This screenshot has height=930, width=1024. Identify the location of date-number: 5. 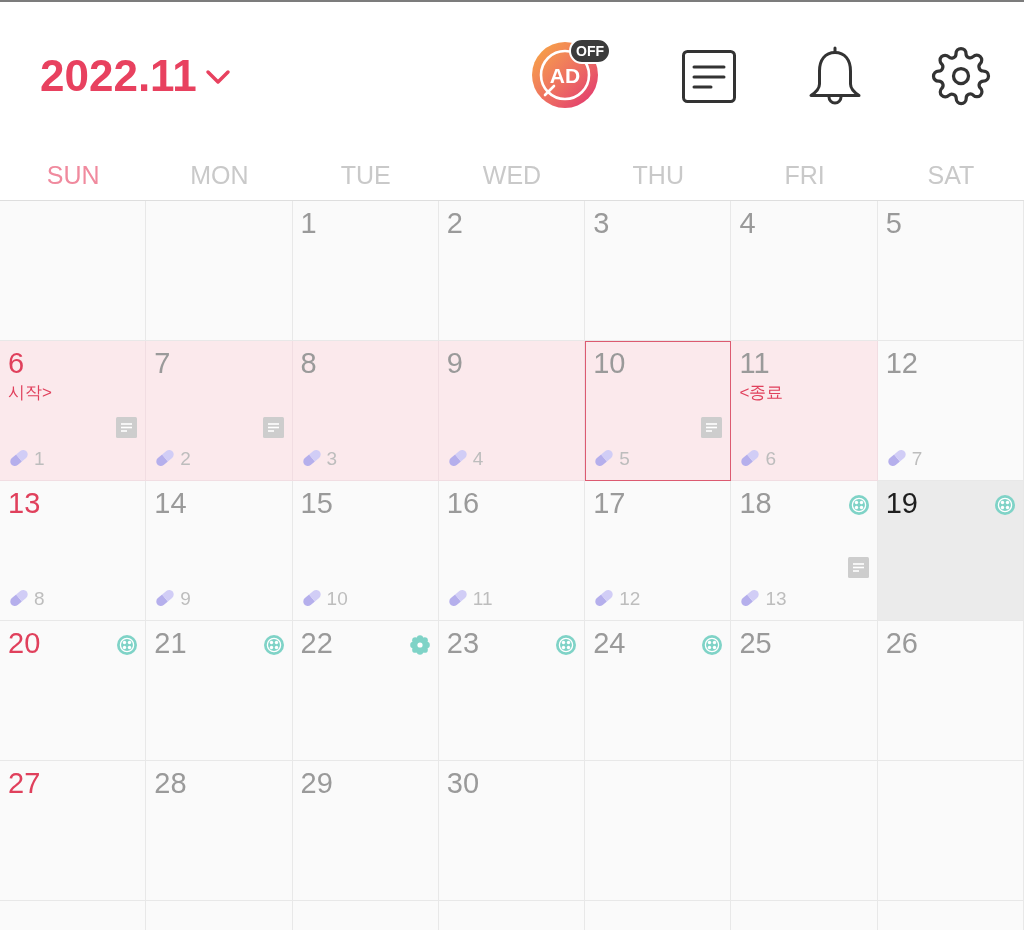
(893, 223).